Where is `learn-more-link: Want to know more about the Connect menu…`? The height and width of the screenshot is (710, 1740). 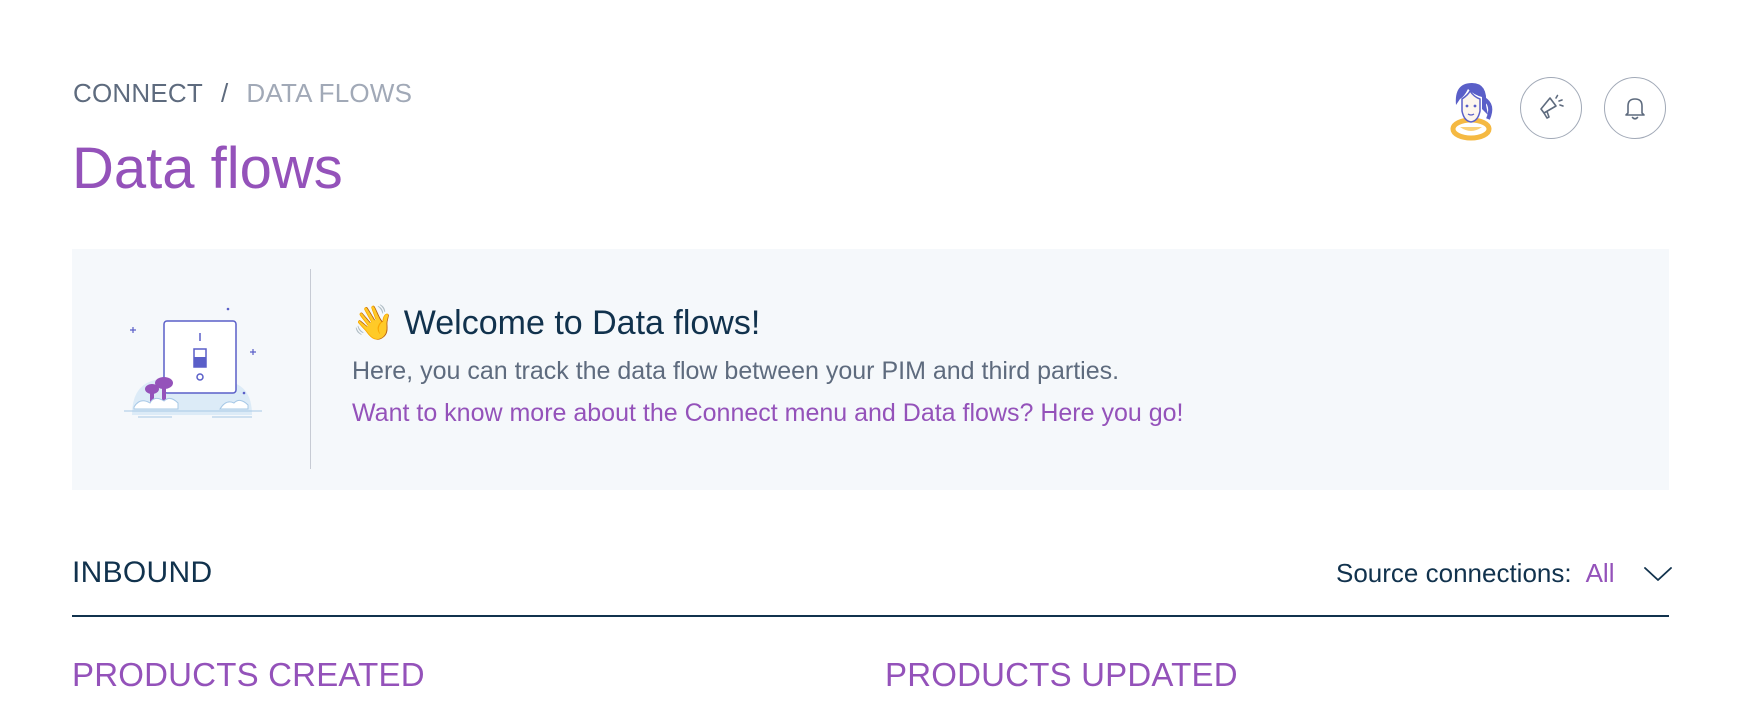 learn-more-link: Want to know more about the Connect menu… is located at coordinates (767, 413).